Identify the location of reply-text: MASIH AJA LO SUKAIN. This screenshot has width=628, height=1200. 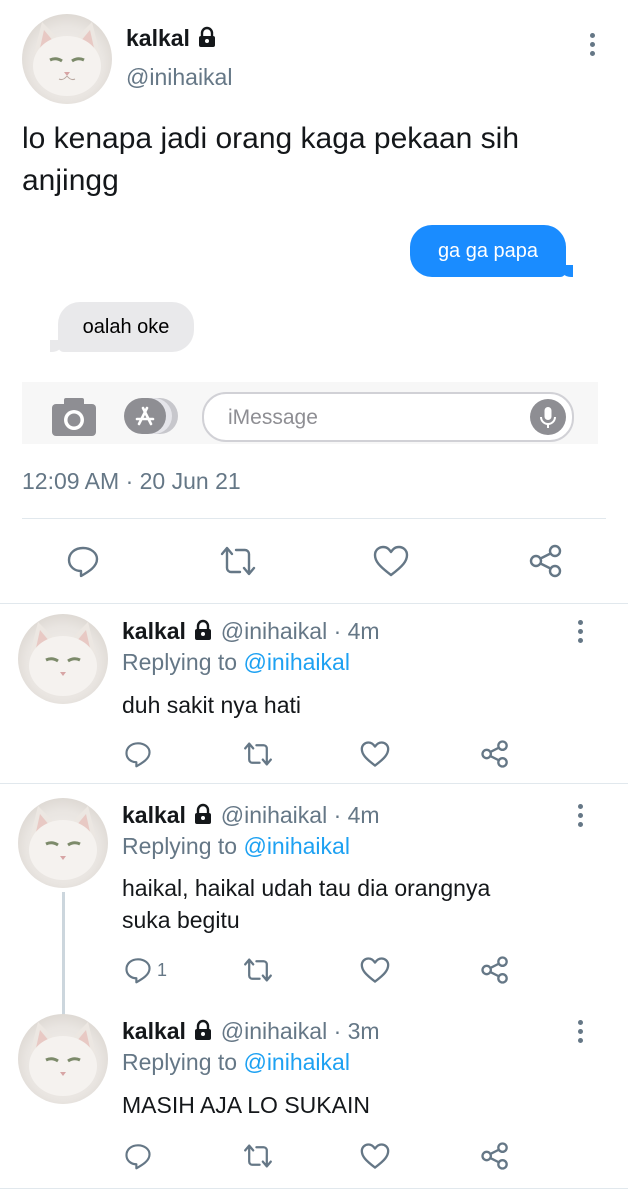
(246, 1105).